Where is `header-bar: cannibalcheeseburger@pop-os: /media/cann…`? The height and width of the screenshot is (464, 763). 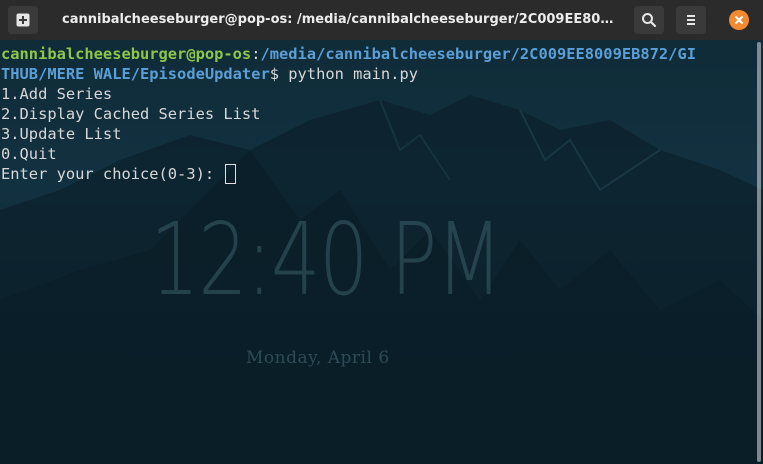 header-bar: cannibalcheeseburger@pop-os: /media/cann… is located at coordinates (381, 20).